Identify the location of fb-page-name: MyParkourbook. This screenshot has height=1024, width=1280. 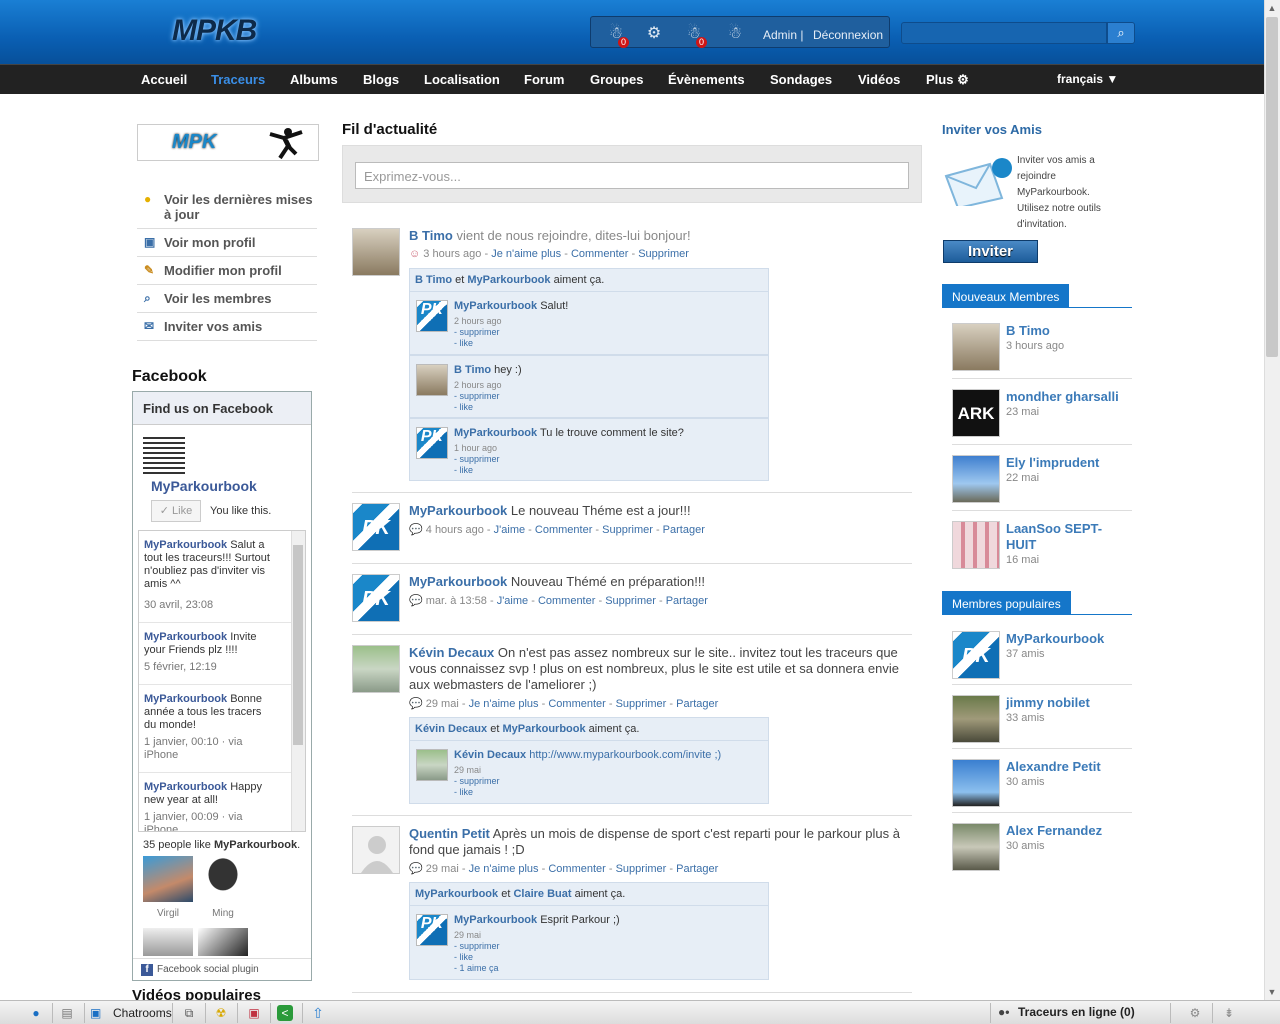
(204, 486).